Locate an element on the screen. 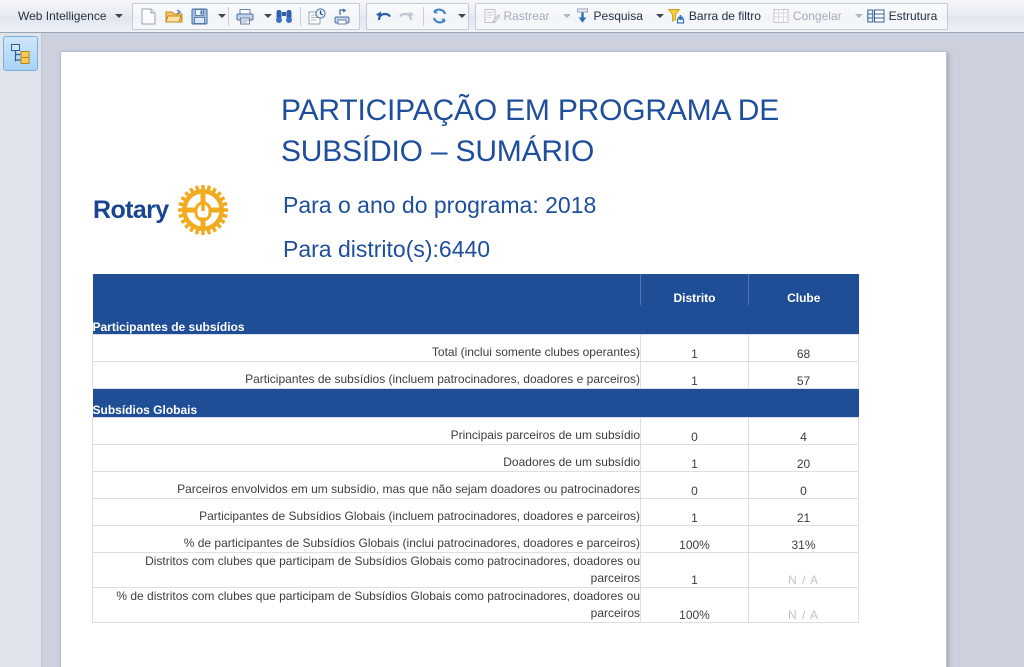 Image resolution: width=1024 pixels, height=667 pixels. drill-down-icon is located at coordinates (582, 16).